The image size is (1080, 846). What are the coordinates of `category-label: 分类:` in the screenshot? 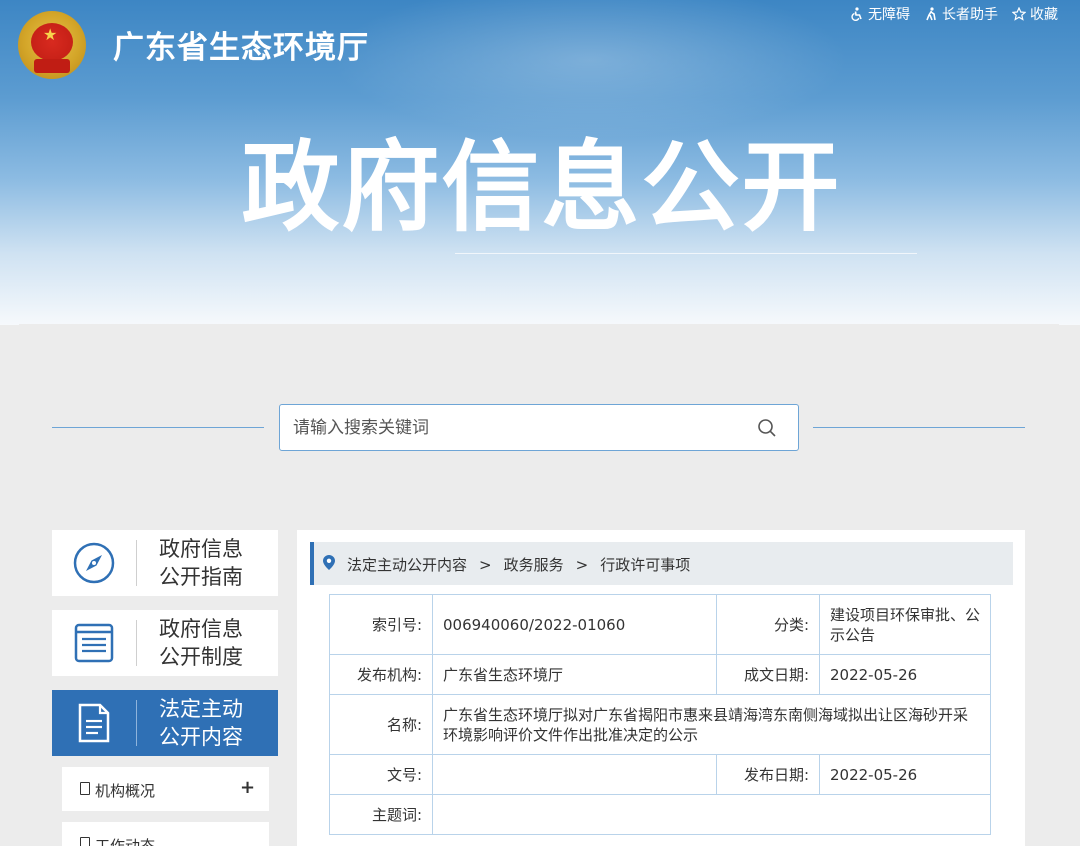 It's located at (768, 624).